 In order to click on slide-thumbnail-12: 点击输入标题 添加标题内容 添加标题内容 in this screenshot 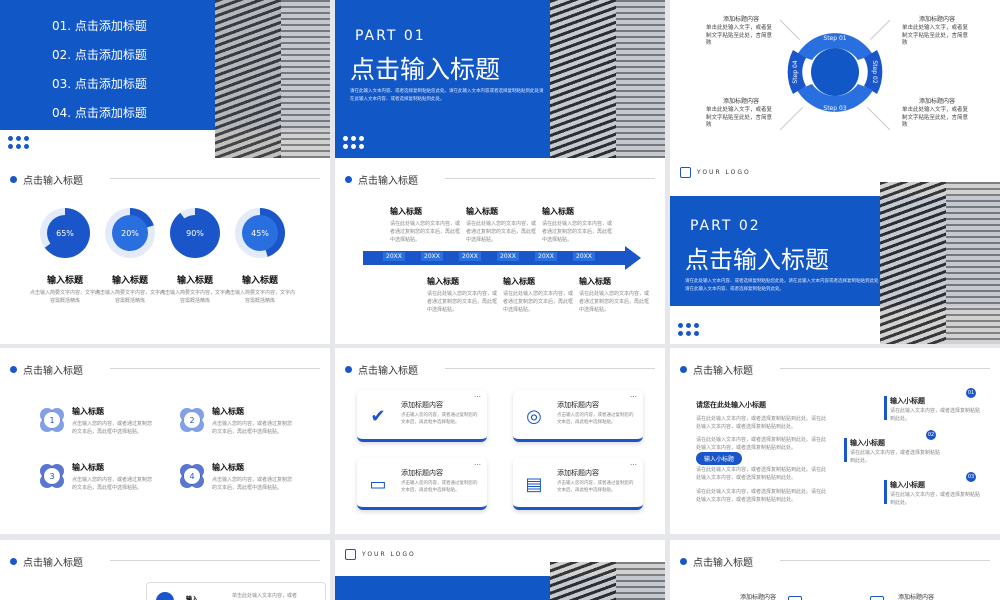, I will do `click(835, 570)`.